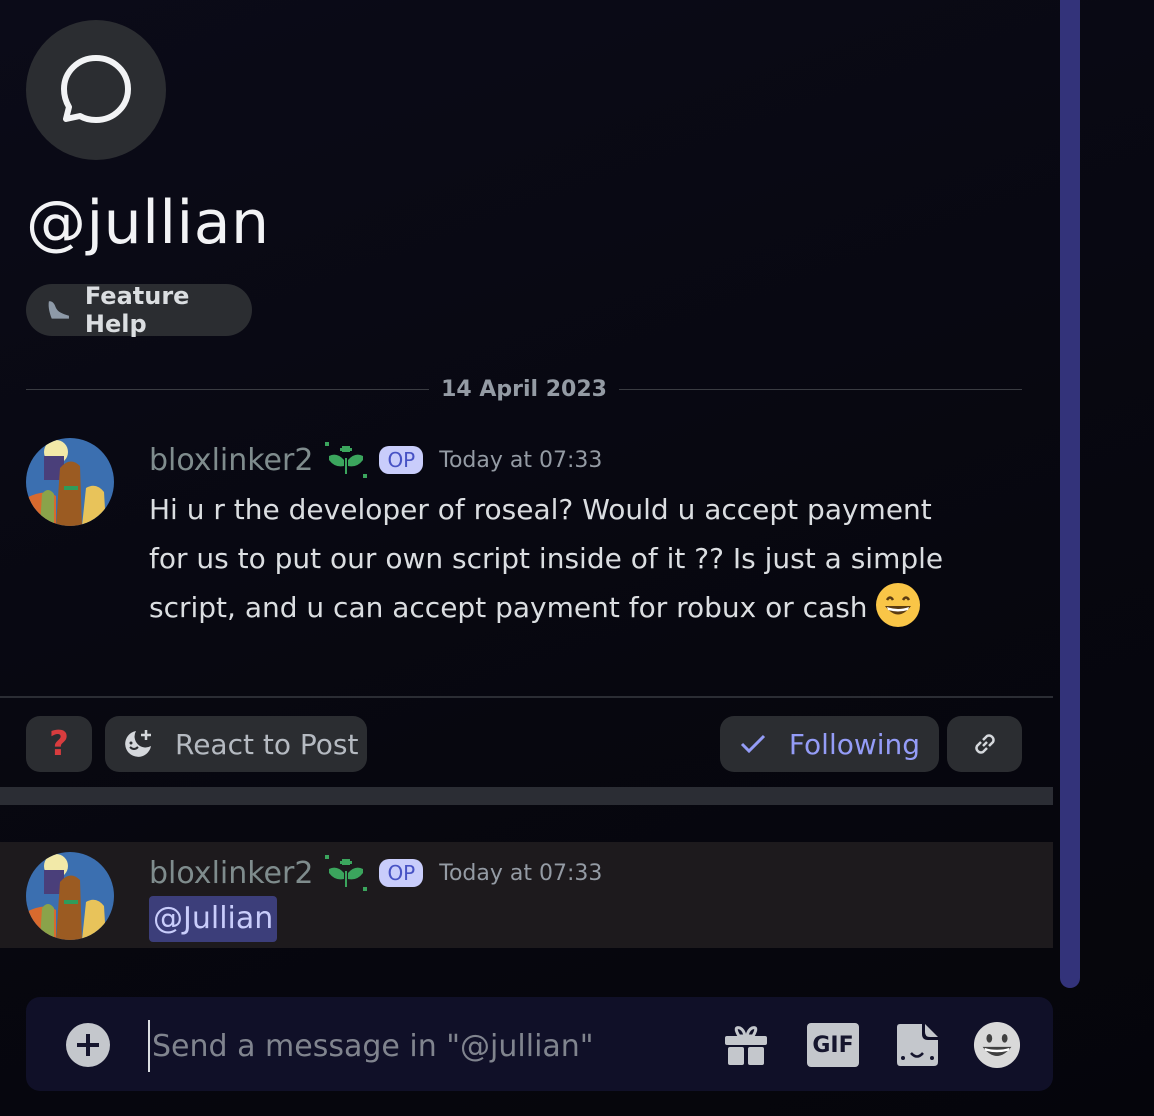 This screenshot has width=1154, height=1116. What do you see at coordinates (526, 697) in the screenshot?
I see `post-separator` at bounding box center [526, 697].